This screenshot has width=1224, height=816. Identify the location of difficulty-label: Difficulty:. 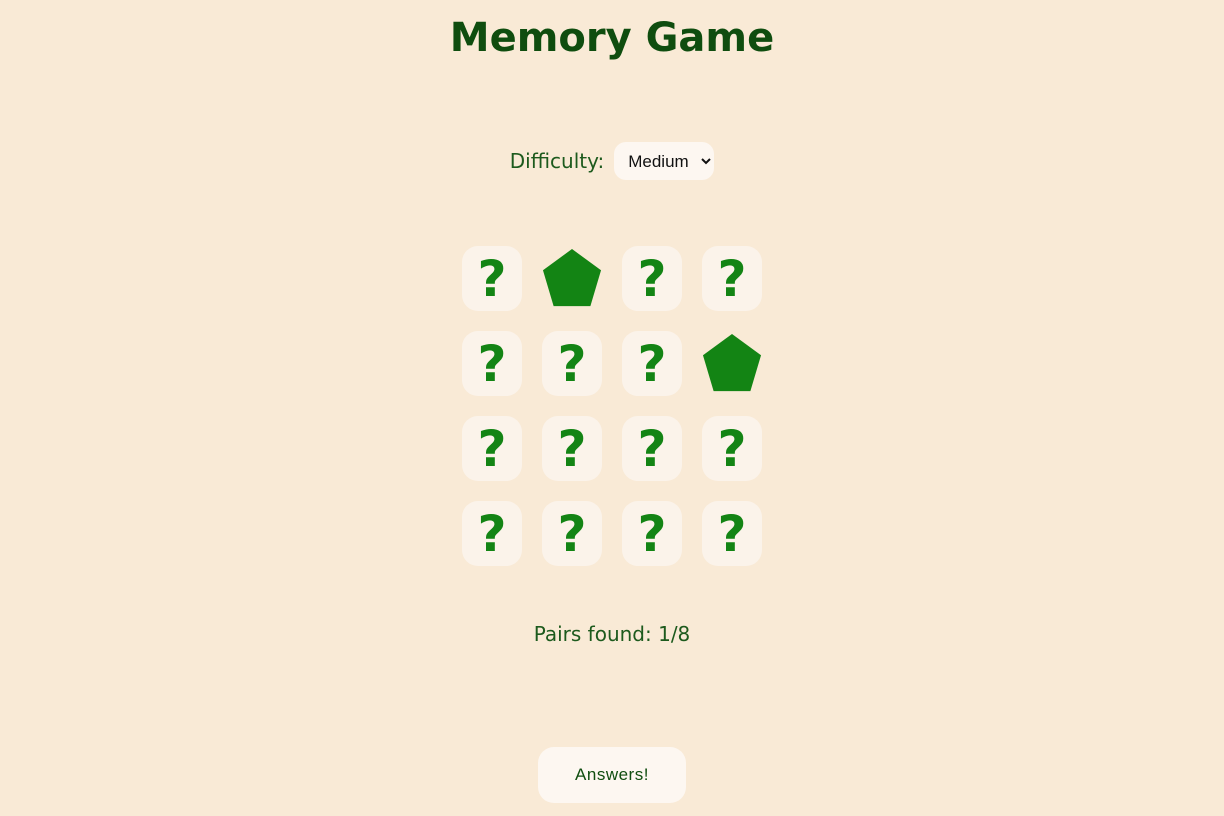
(557, 161).